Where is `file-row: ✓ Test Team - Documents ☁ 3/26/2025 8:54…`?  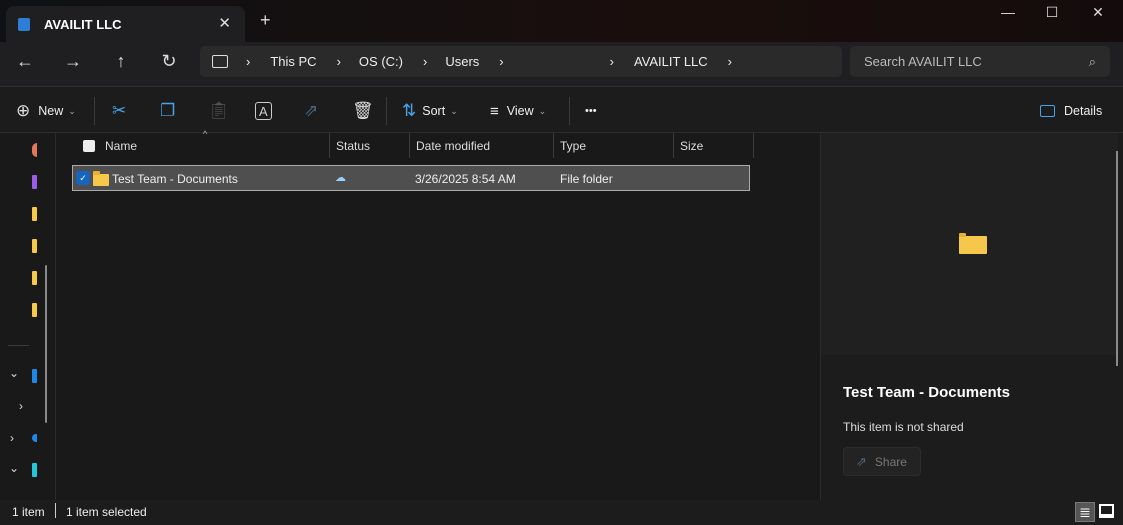
file-row: ✓ Test Team - Documents ☁ 3/26/2025 8:54… is located at coordinates (411, 178).